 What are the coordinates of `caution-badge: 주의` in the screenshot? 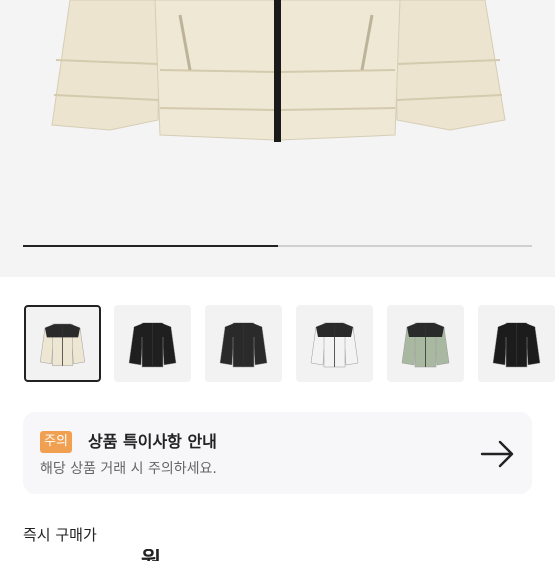 It's located at (56, 442).